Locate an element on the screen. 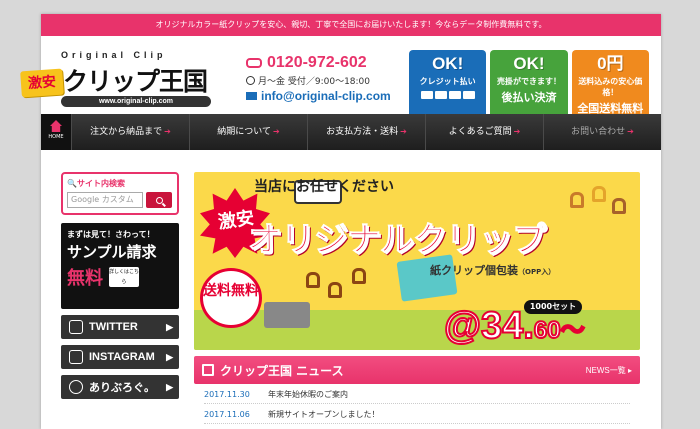  news-text: 新規サイトオープンしました！ is located at coordinates (324, 414).